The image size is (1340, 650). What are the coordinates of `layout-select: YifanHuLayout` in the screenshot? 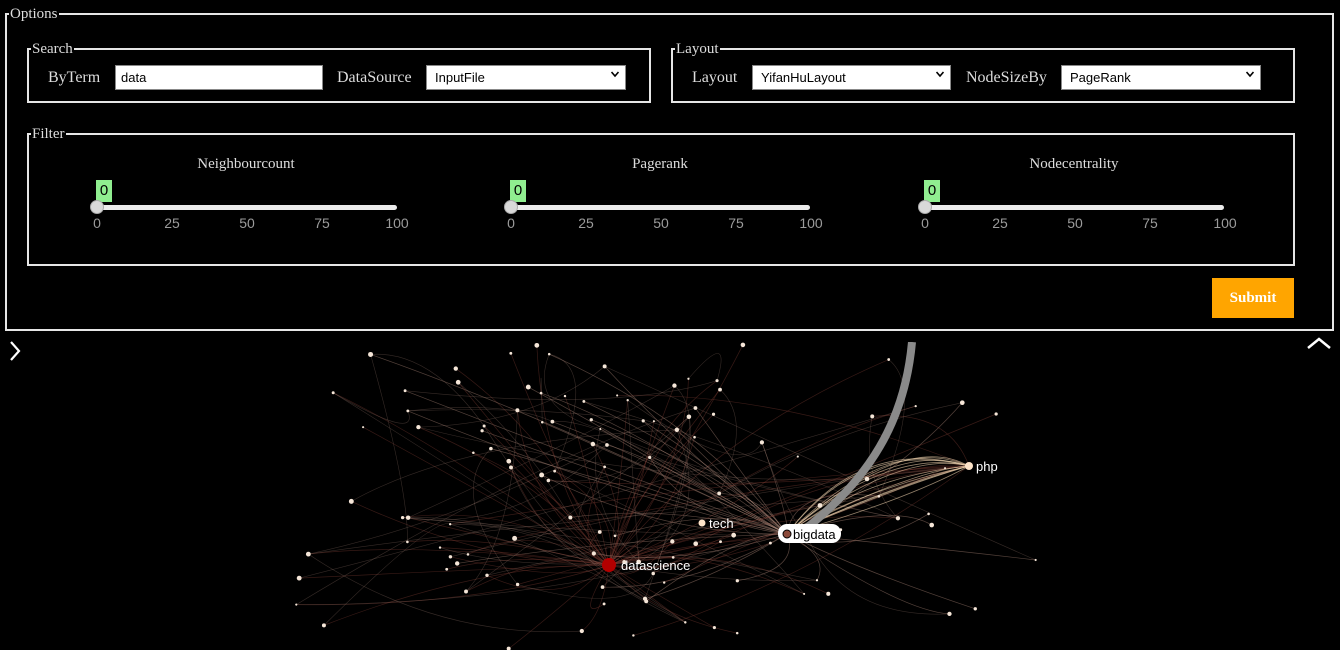 It's located at (851, 77).